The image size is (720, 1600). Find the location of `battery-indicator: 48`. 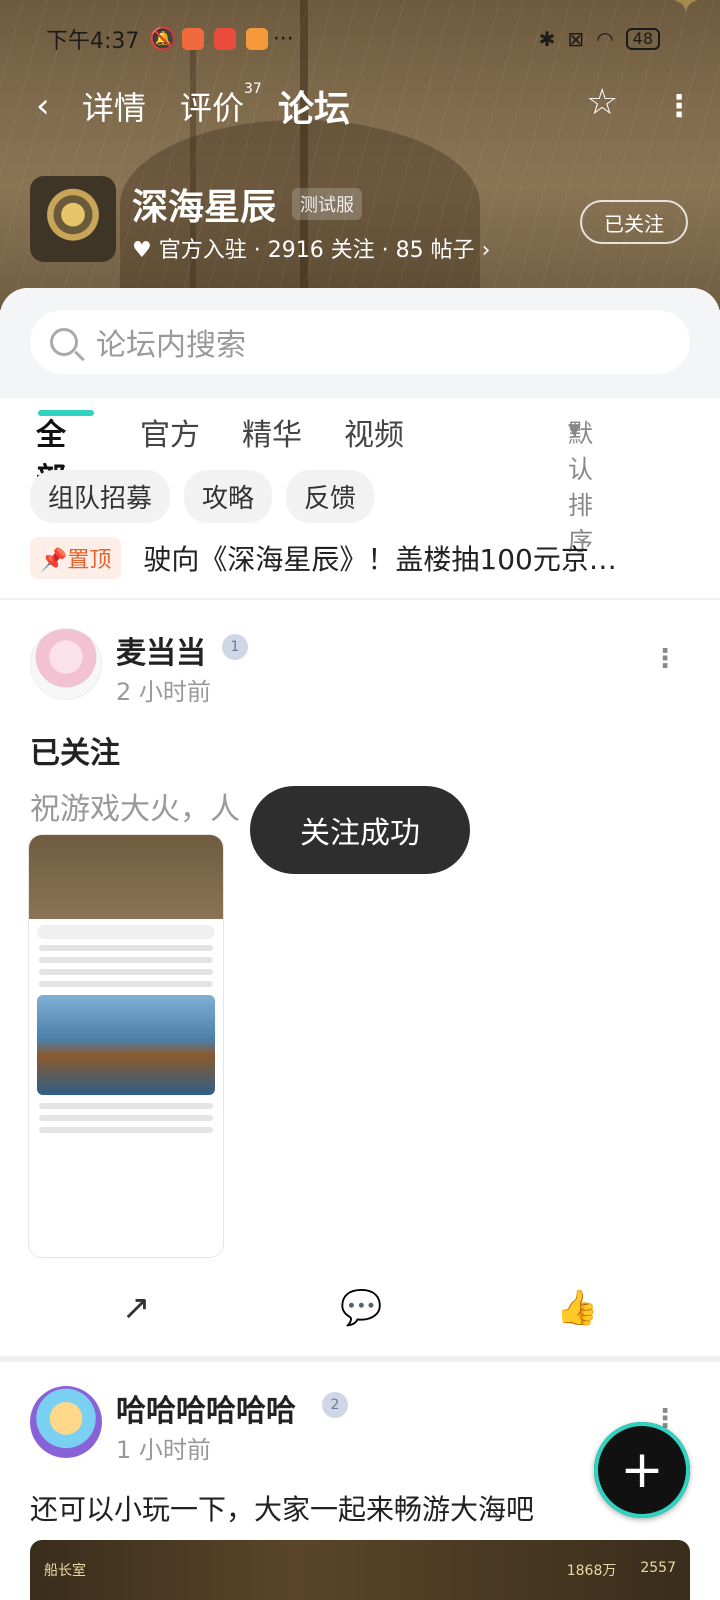

battery-indicator: 48 is located at coordinates (642, 39).